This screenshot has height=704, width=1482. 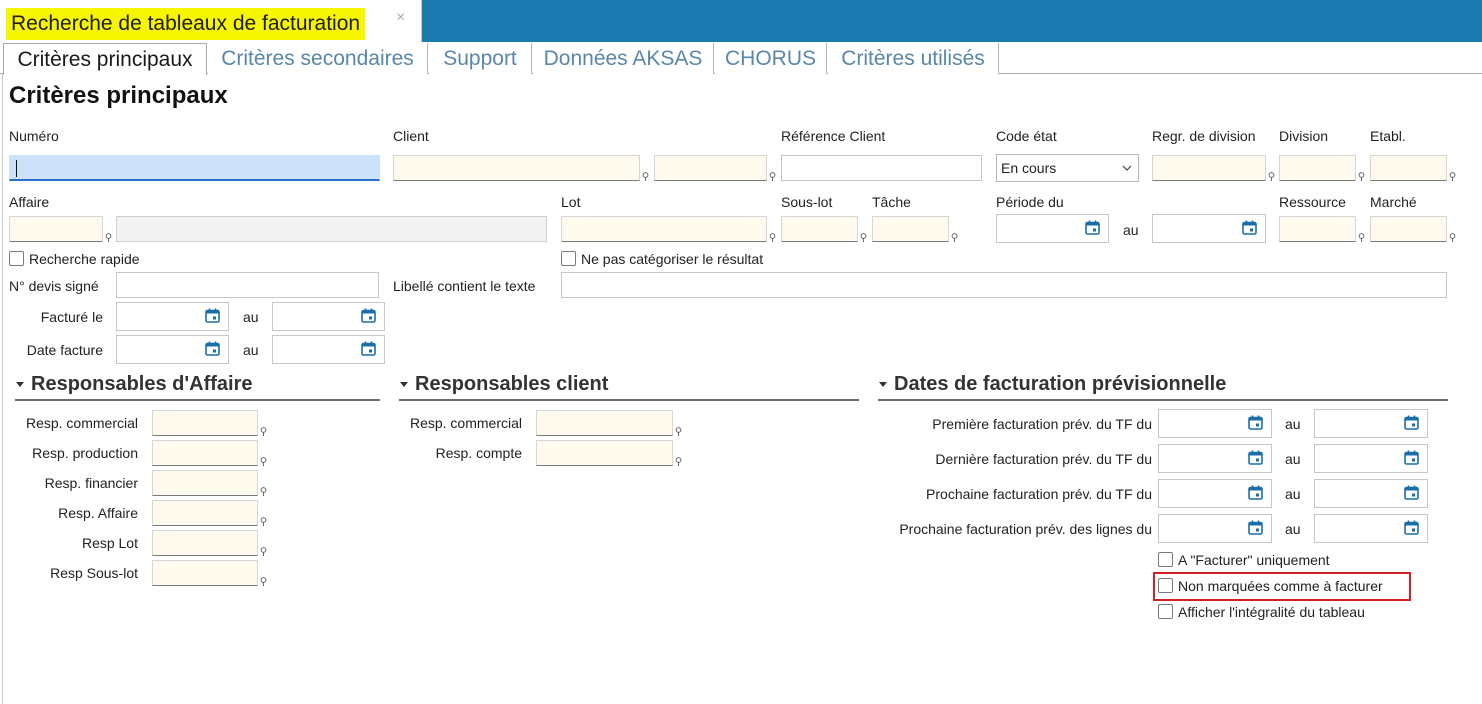 I want to click on tab-criteres-principaux: Critères principaux, so click(x=105, y=59).